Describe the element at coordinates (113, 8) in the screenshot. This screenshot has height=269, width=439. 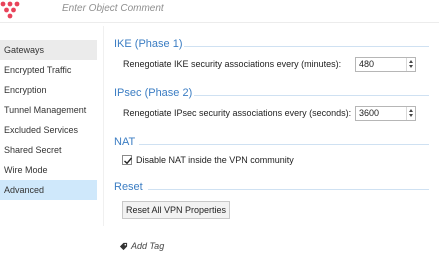
I see `object-comment-field: Enter Object Comment` at that location.